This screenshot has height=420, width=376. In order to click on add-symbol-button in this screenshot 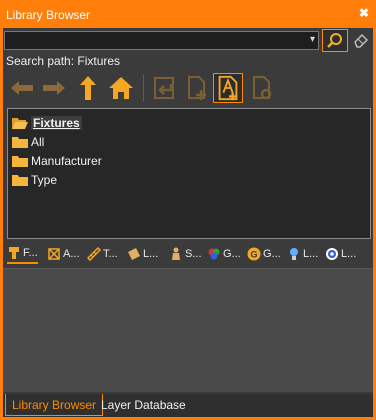, I will do `click(228, 88)`.